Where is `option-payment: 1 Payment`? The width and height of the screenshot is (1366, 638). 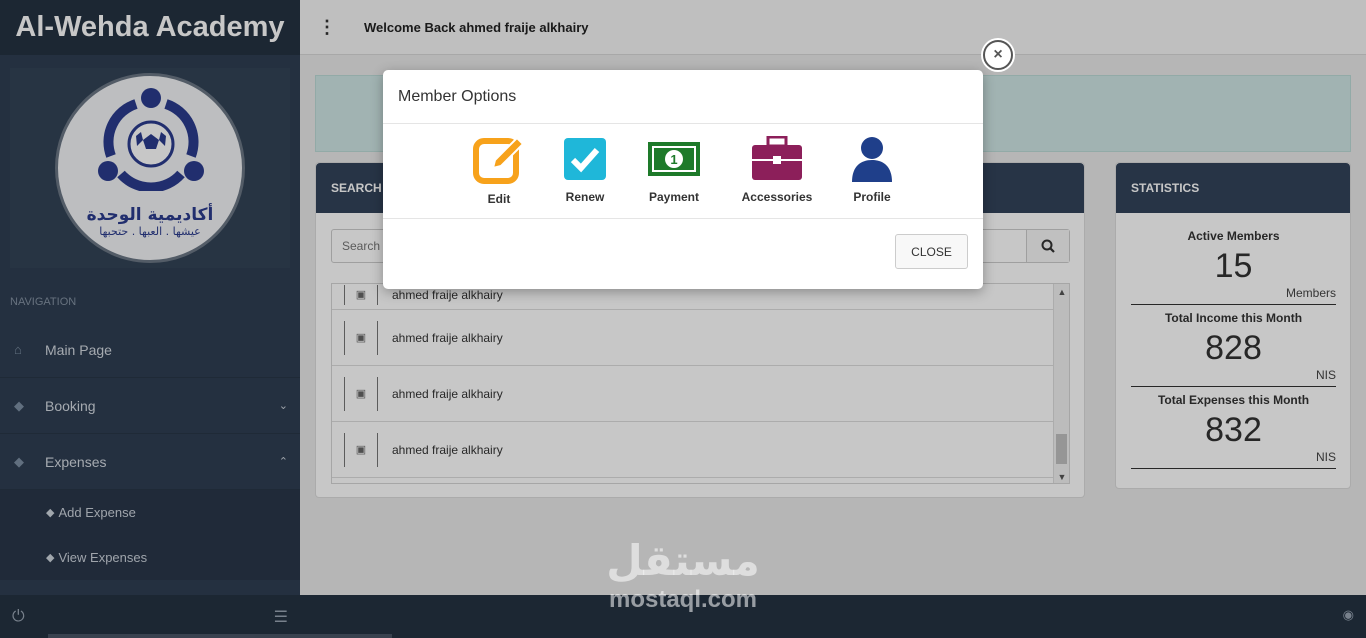
option-payment: 1 Payment is located at coordinates (674, 170).